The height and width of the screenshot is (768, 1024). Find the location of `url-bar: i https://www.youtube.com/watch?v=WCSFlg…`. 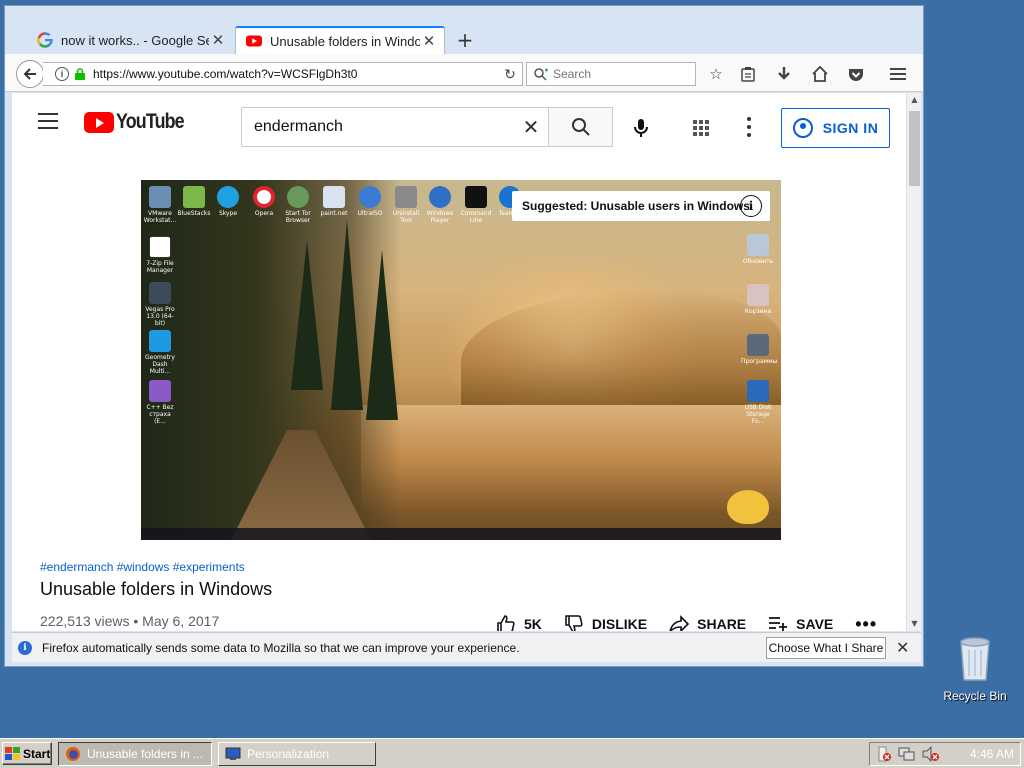

url-bar: i https://www.youtube.com/watch?v=WCSFlg… is located at coordinates (283, 74).